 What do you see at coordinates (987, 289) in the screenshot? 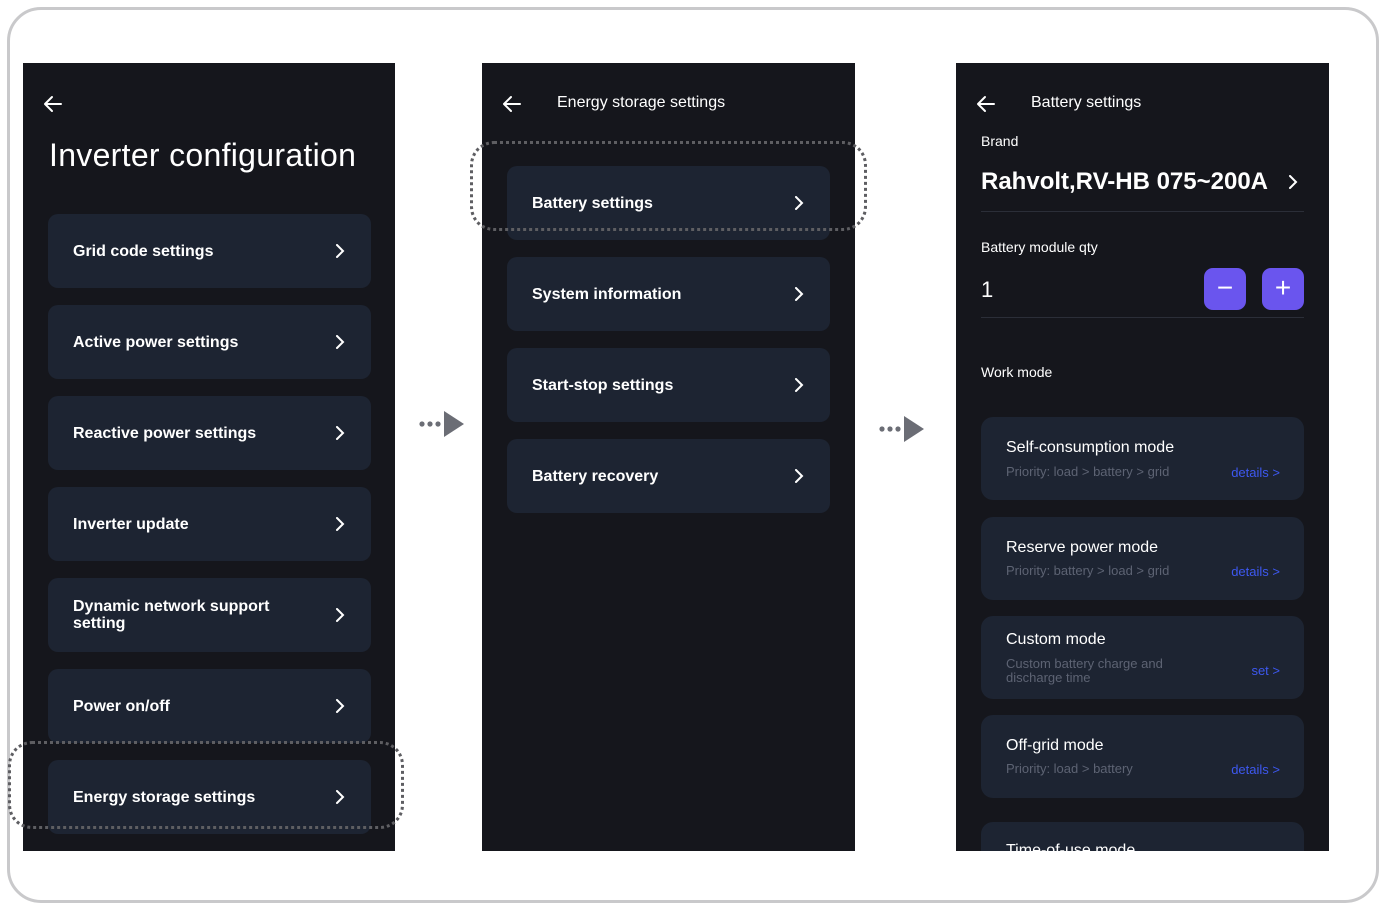
I see `battery-module-qty-value: 1` at bounding box center [987, 289].